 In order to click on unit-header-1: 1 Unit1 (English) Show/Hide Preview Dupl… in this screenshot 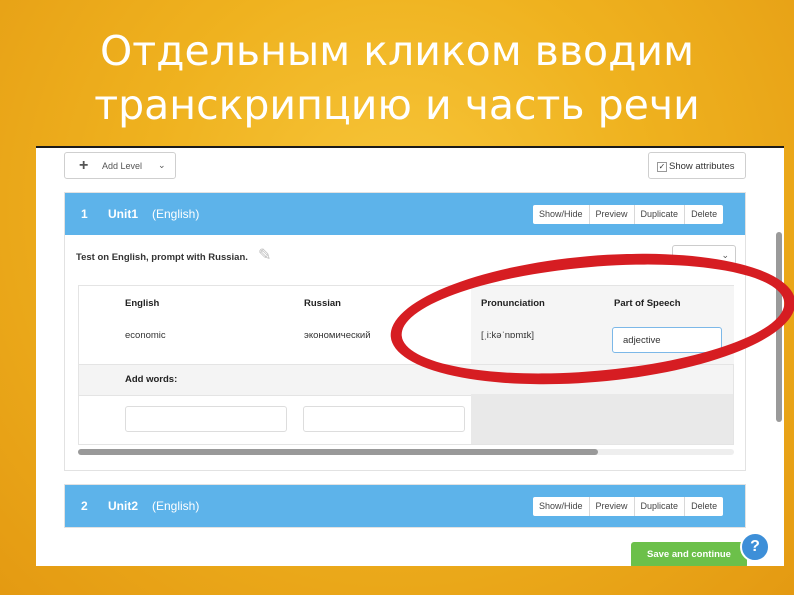, I will do `click(405, 214)`.